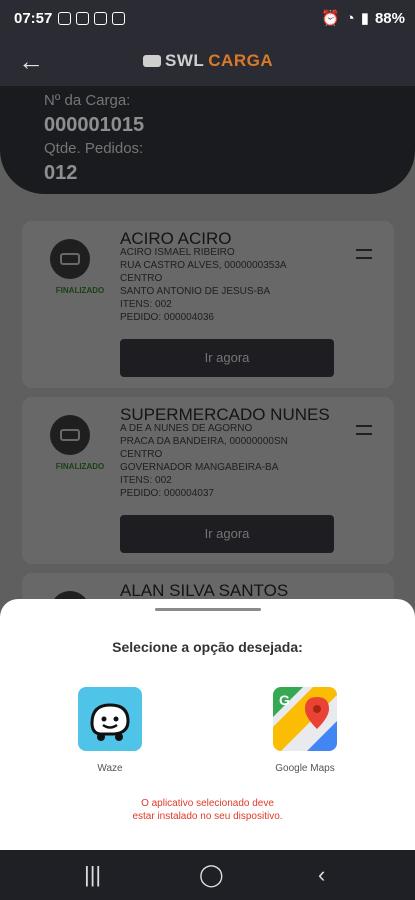  Describe the element at coordinates (186, 428) in the screenshot. I see `contact-name: A DE A NUNES DE AGORNO` at that location.